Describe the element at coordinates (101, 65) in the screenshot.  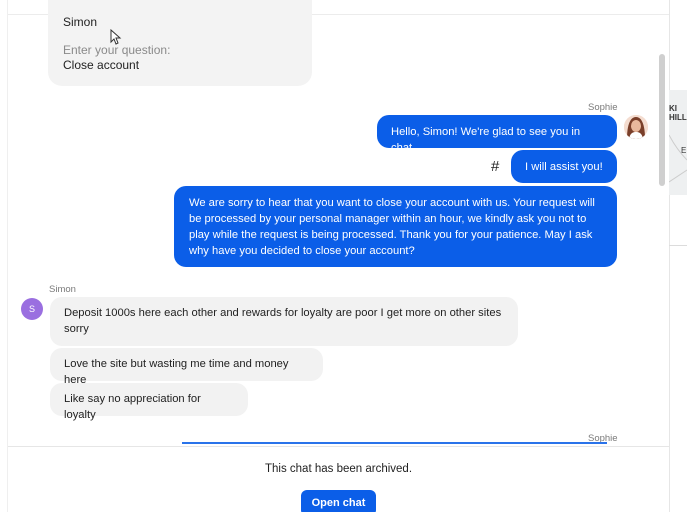
I see `question-value: Close account` at that location.